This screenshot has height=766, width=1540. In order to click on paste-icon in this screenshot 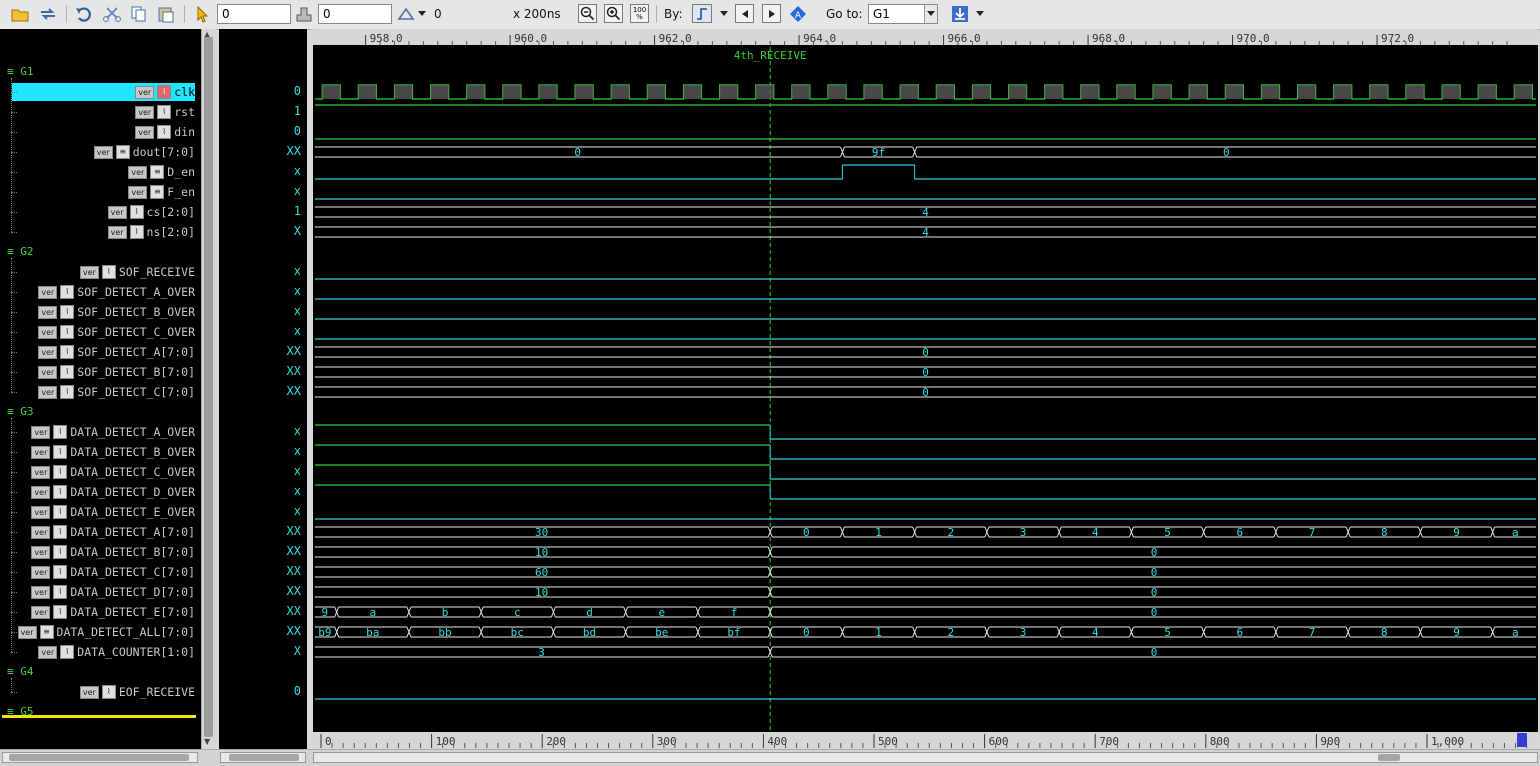, I will do `click(166, 14)`.